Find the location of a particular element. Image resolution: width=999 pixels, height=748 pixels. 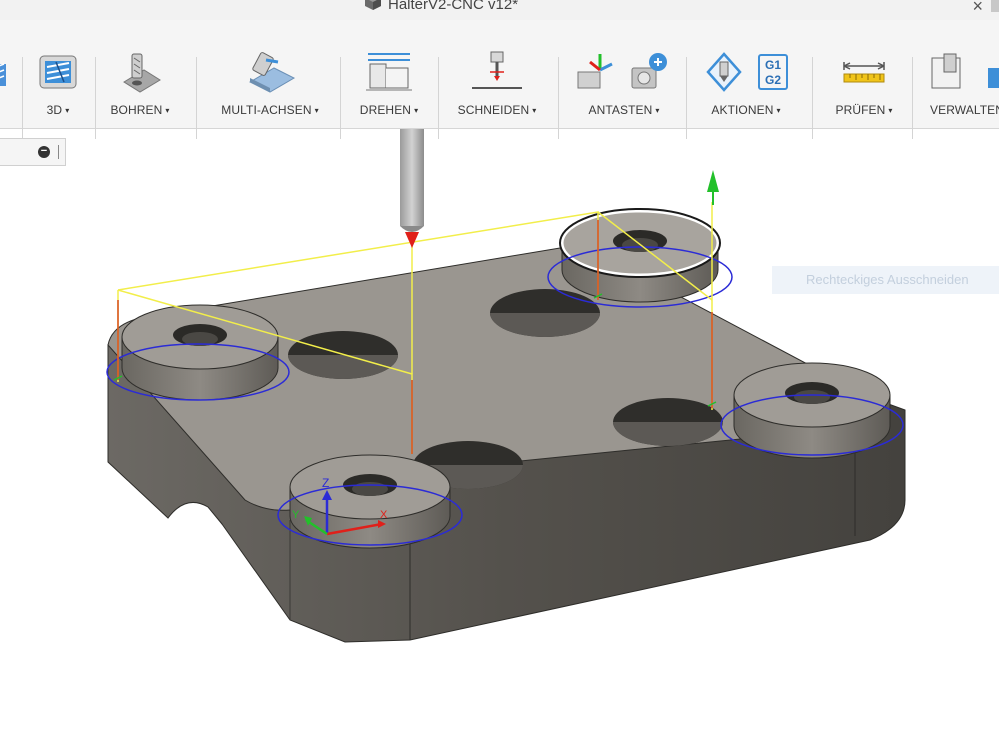

window-scroll-handle is located at coordinates (995, 6).